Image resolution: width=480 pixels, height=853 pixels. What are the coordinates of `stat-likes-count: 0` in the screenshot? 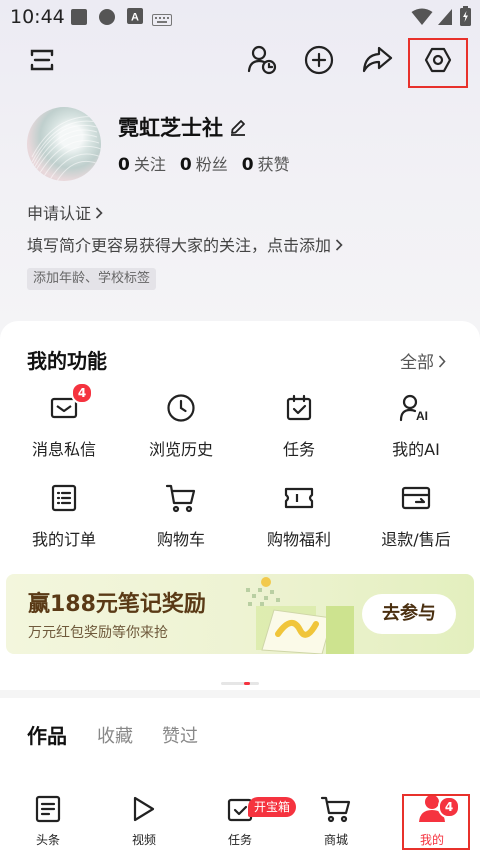 It's located at (247, 165).